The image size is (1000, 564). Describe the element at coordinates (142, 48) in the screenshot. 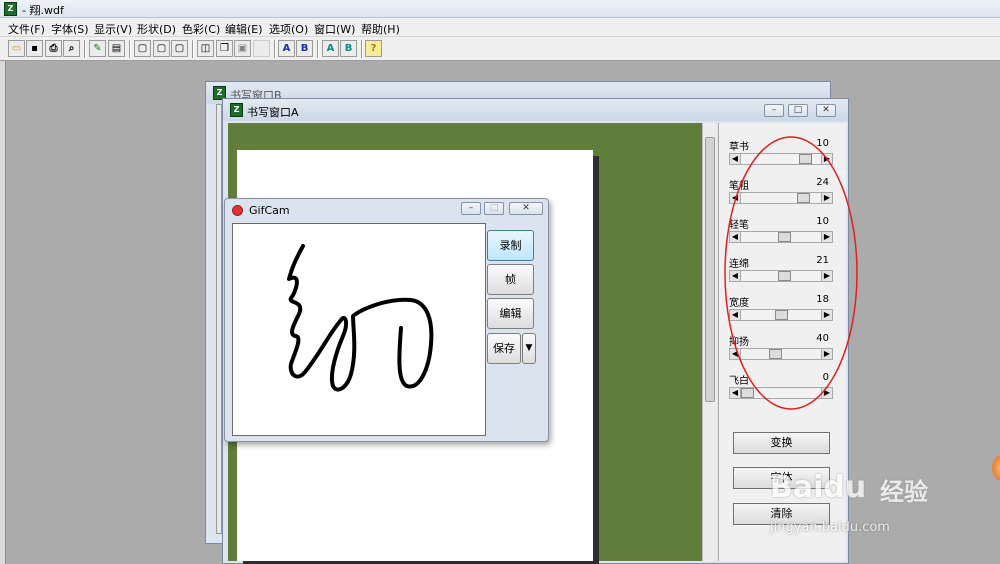

I see `layout1-icon: ▢` at that location.